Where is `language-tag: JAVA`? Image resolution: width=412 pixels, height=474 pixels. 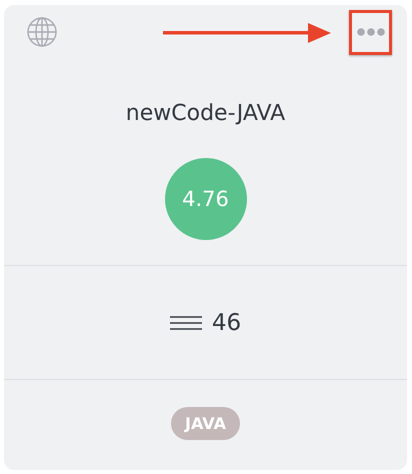
language-tag: JAVA is located at coordinates (205, 423).